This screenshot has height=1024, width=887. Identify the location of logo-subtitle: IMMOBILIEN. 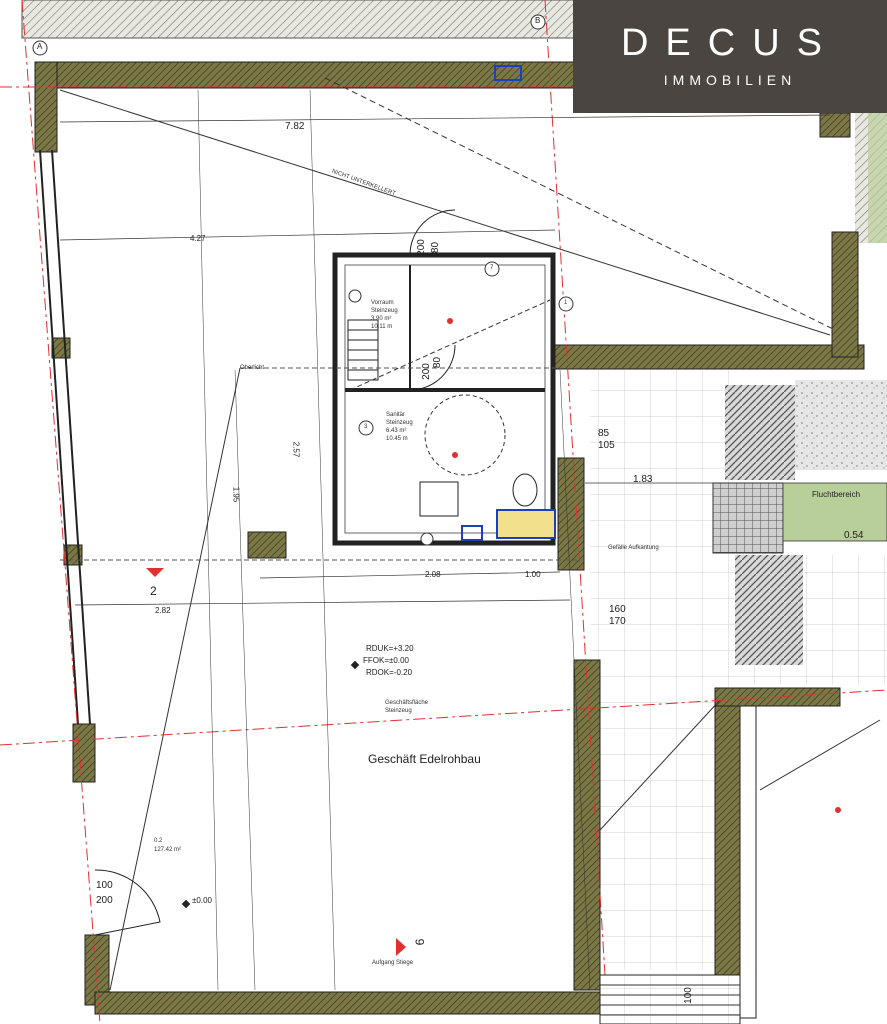
(730, 80).